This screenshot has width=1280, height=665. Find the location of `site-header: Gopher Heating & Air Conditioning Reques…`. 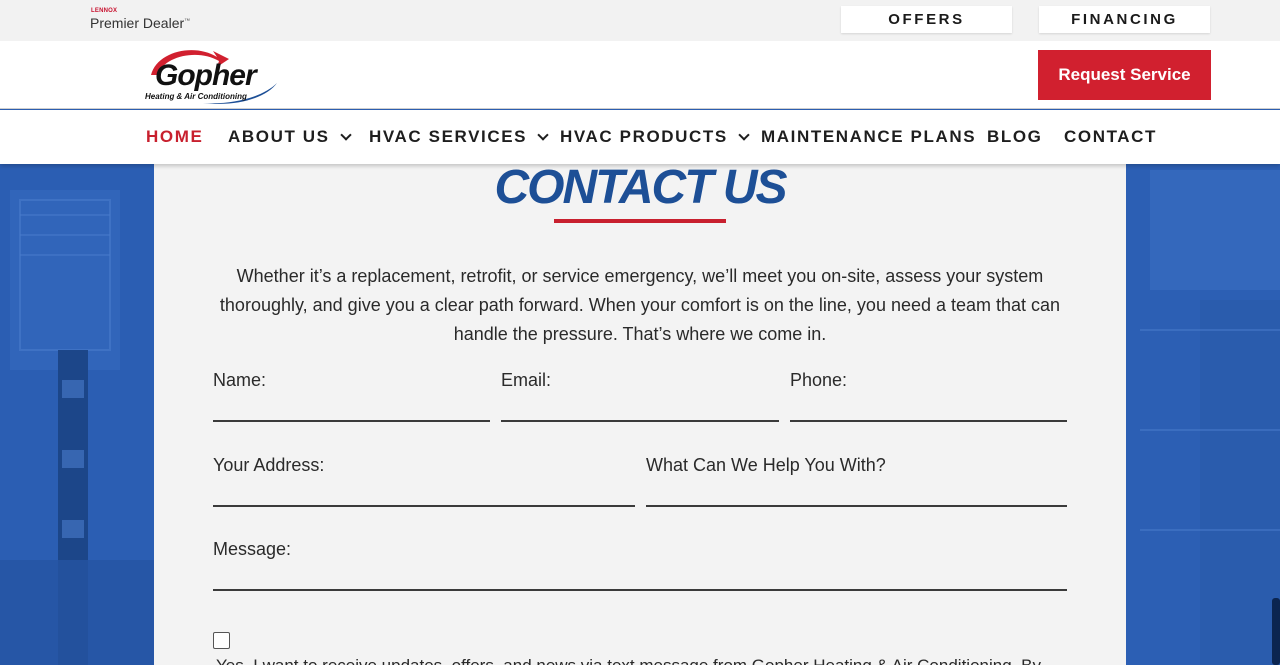

site-header: Gopher Heating & Air Conditioning Reques… is located at coordinates (640, 75).